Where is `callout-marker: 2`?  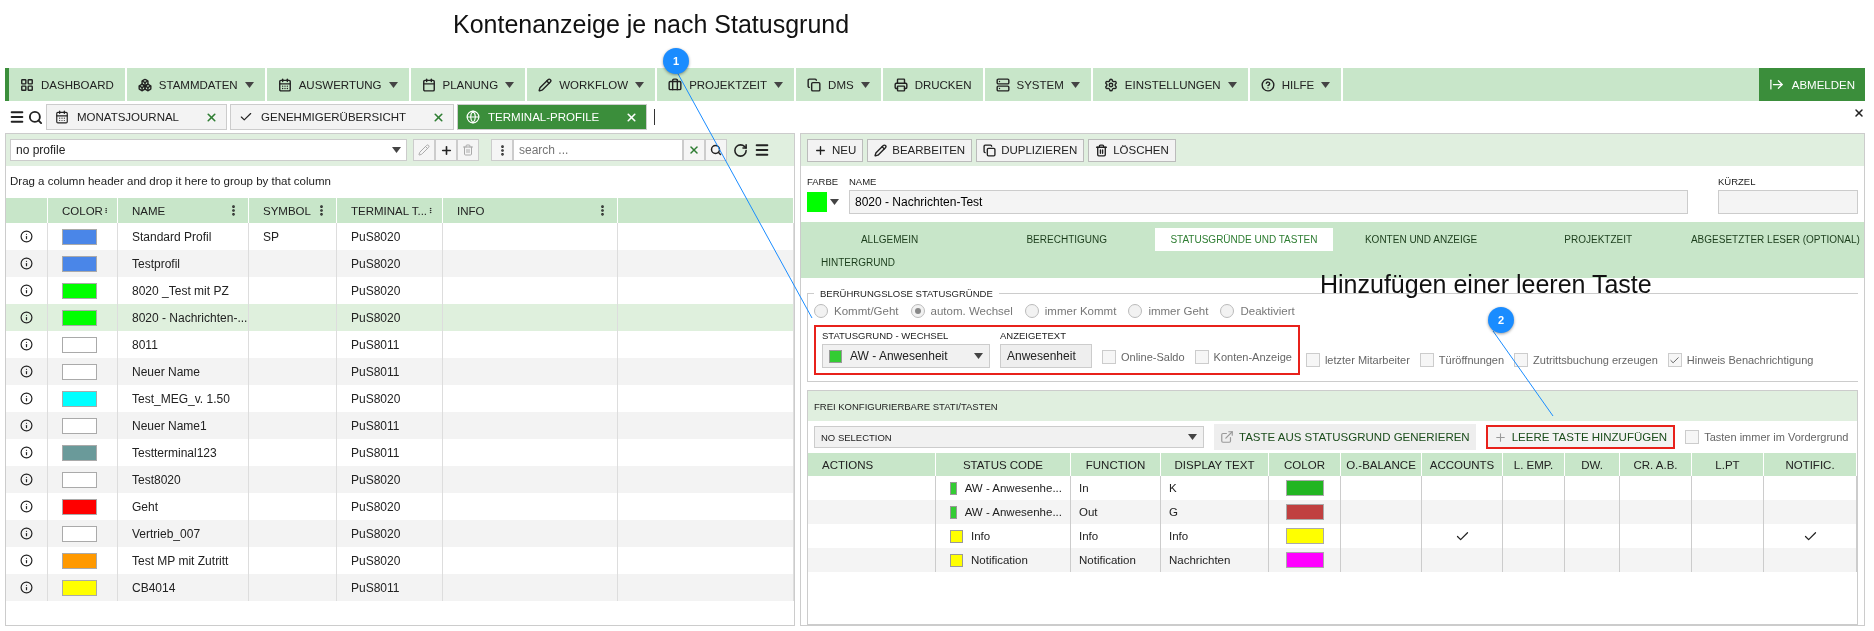 callout-marker: 2 is located at coordinates (1501, 320).